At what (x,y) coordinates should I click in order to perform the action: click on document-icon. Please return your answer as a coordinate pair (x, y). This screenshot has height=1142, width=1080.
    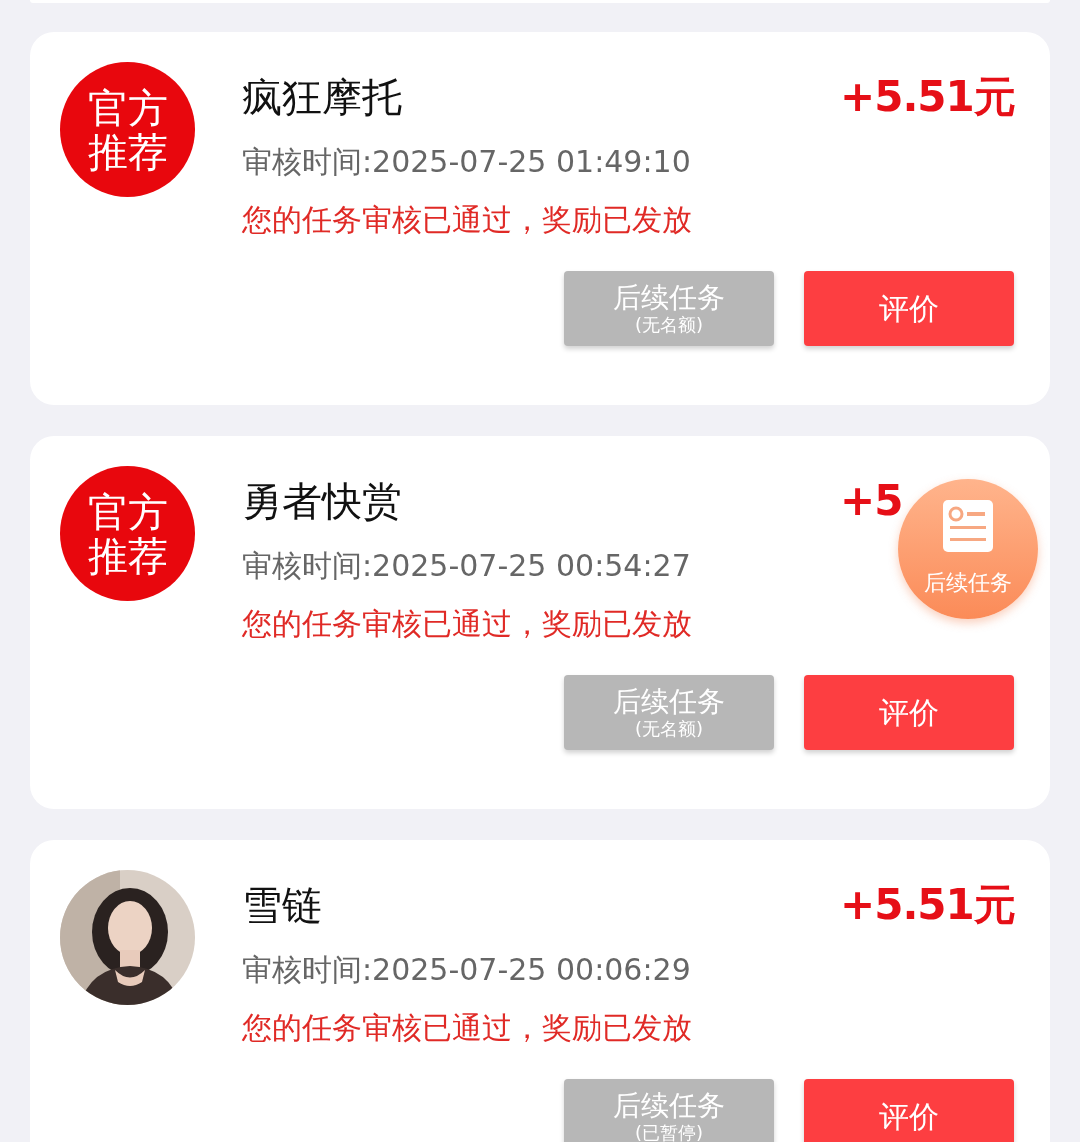
    Looking at the image, I should click on (968, 525).